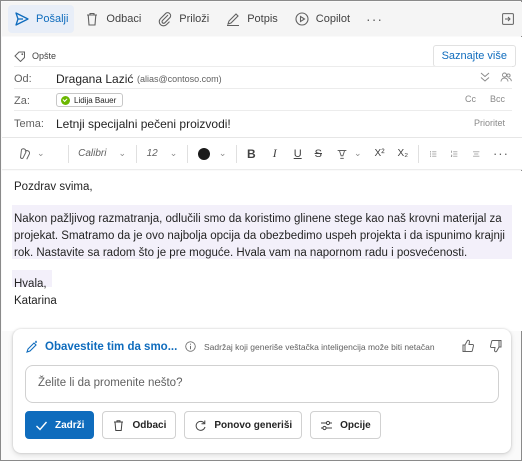 Image resolution: width=522 pixels, height=461 pixels. Describe the element at coordinates (501, 153) in the screenshot. I see `more-format-options-icon: ···` at that location.